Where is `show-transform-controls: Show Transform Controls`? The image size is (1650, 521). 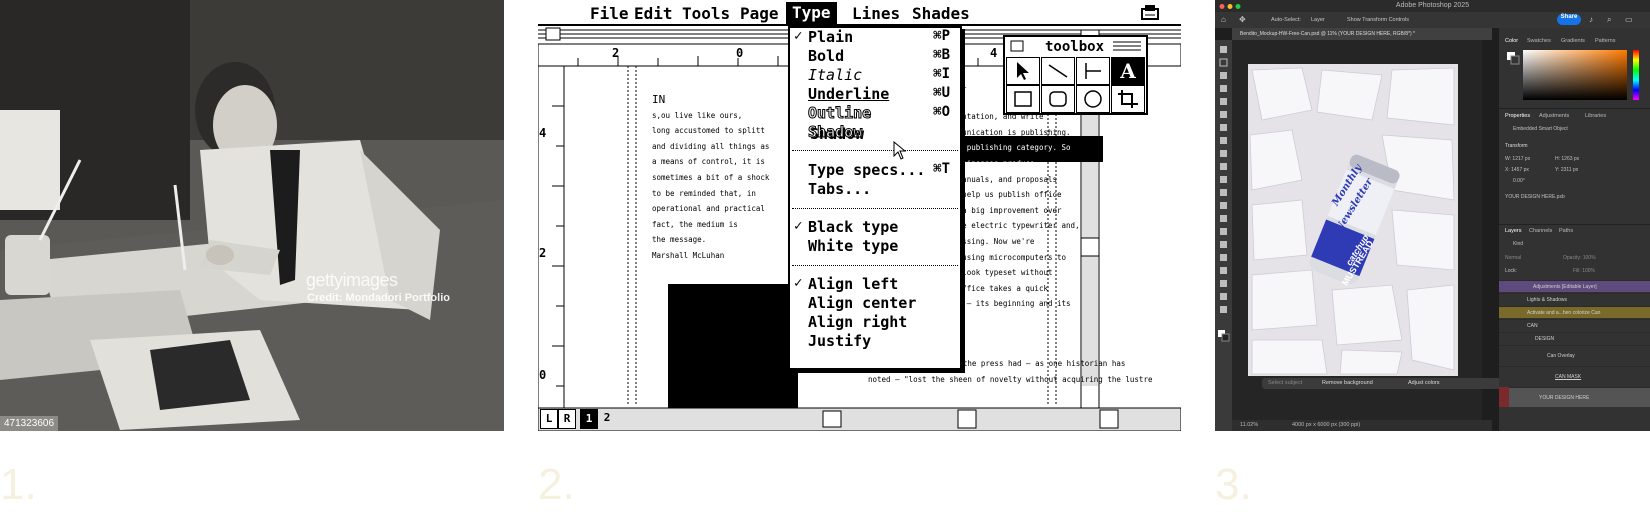
show-transform-controls: Show Transform Controls is located at coordinates (1378, 20).